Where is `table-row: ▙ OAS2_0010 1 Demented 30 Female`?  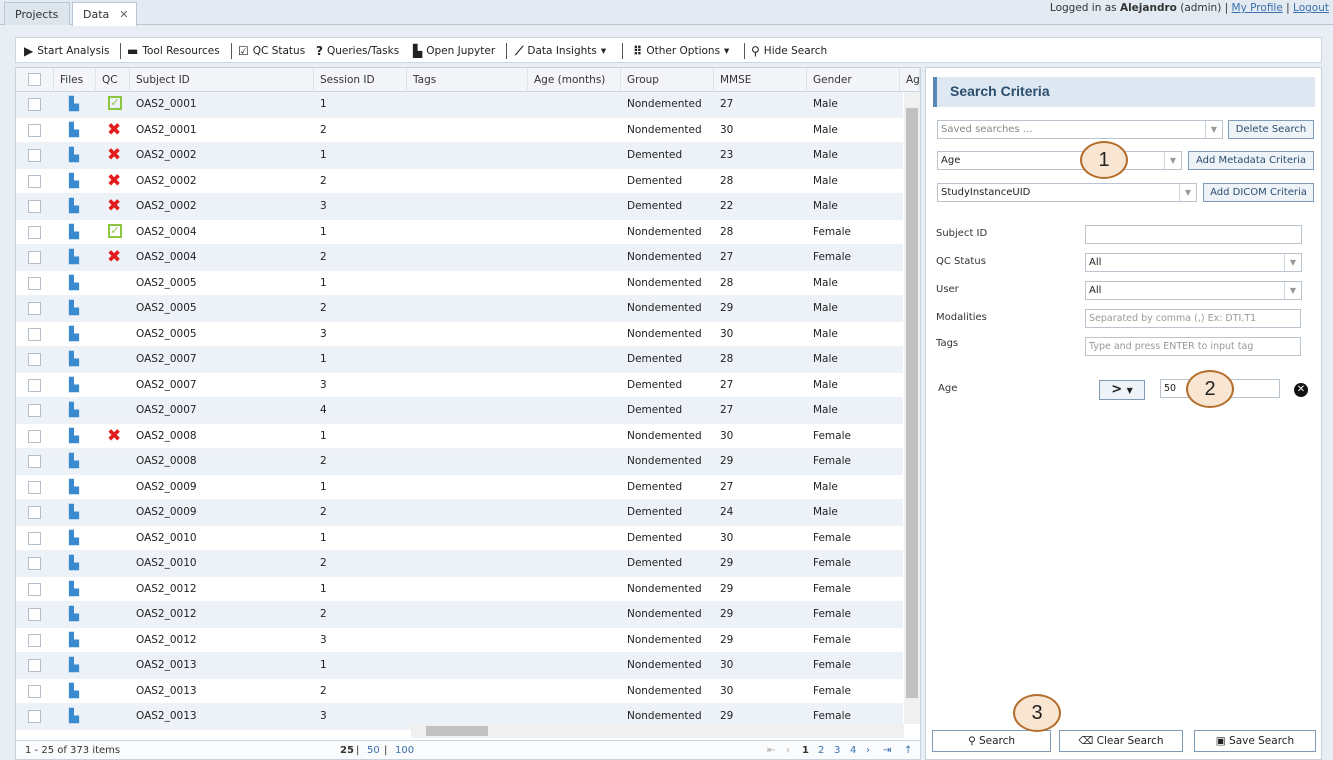
table-row: ▙ OAS2_0010 1 Demented 30 Female is located at coordinates (459, 538).